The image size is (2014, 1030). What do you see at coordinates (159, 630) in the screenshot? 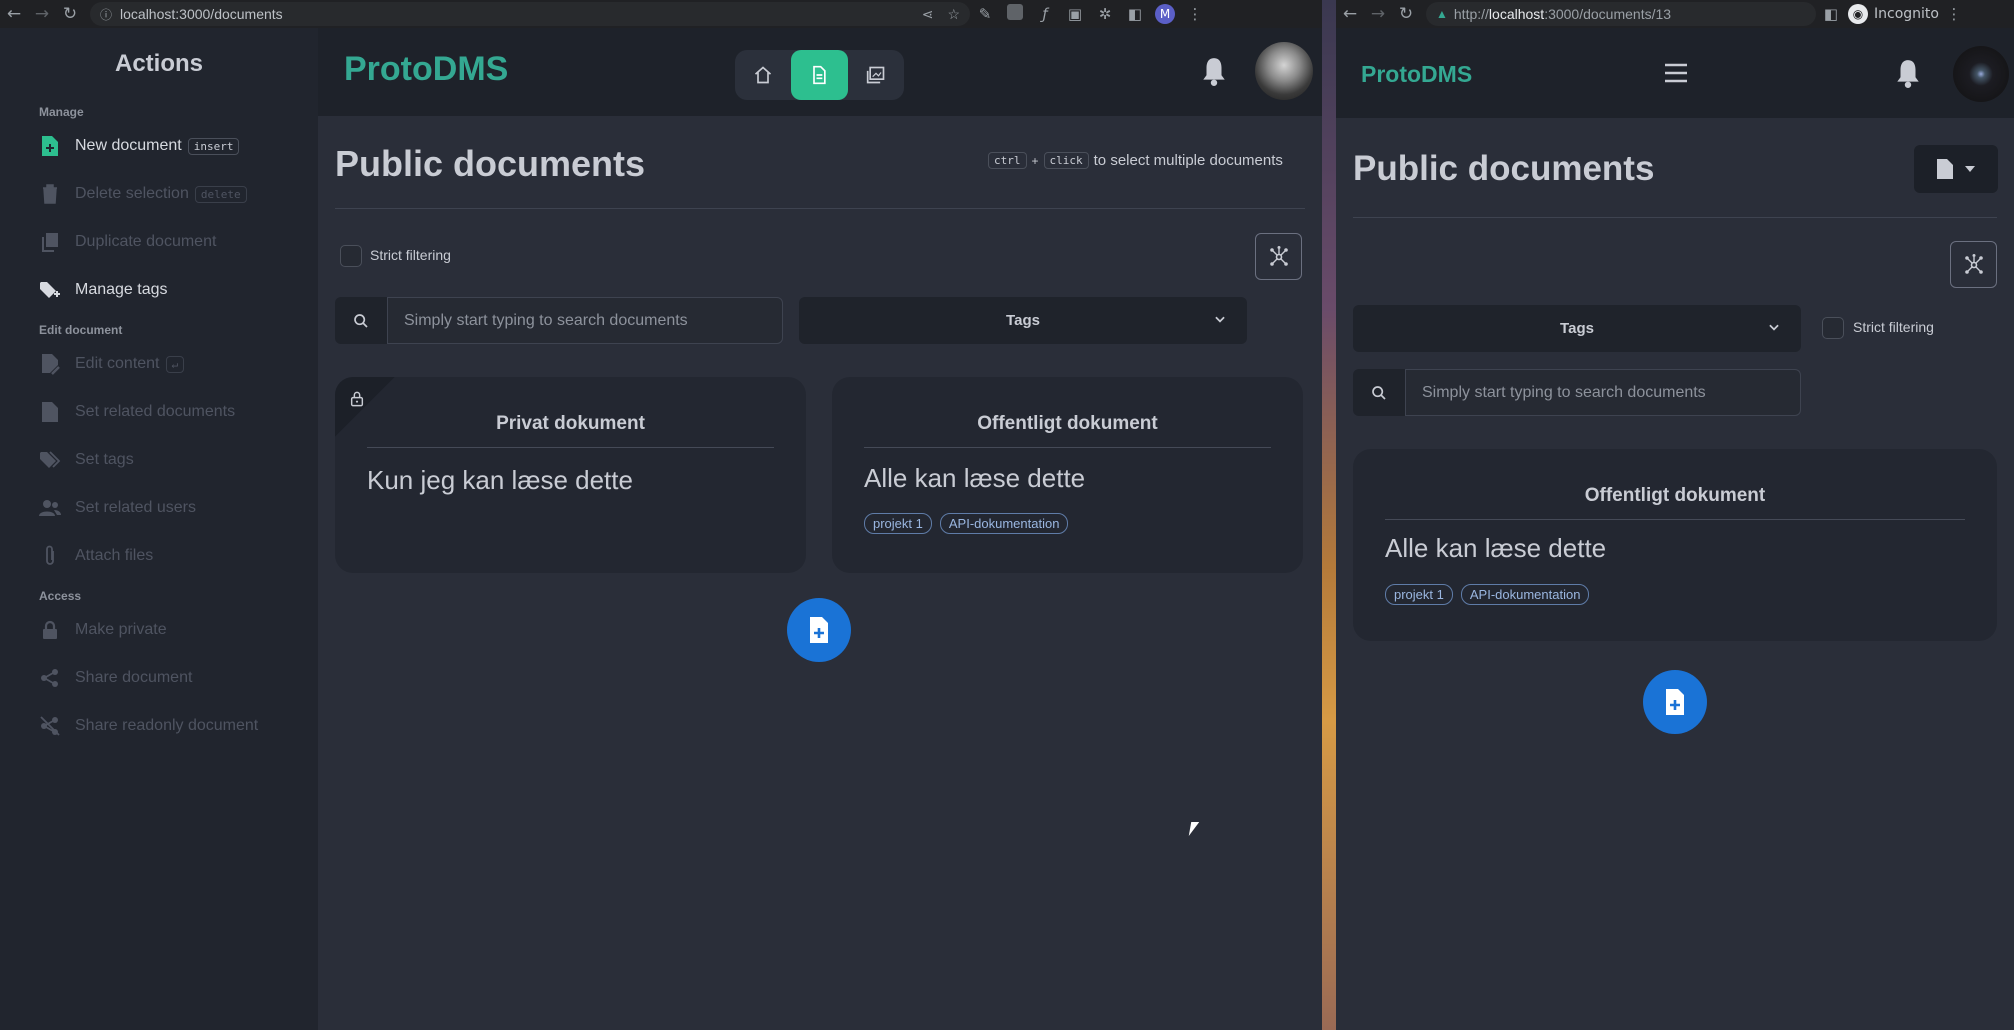
I see `sidebar-action-make-private: Make private` at bounding box center [159, 630].